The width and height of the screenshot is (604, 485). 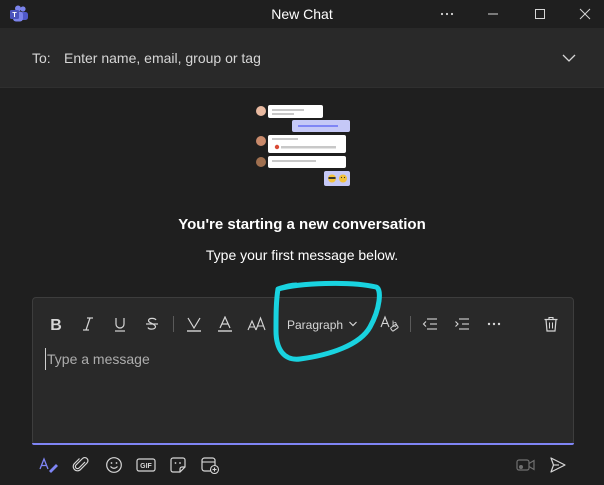 I want to click on video-clip-button, so click(x=526, y=465).